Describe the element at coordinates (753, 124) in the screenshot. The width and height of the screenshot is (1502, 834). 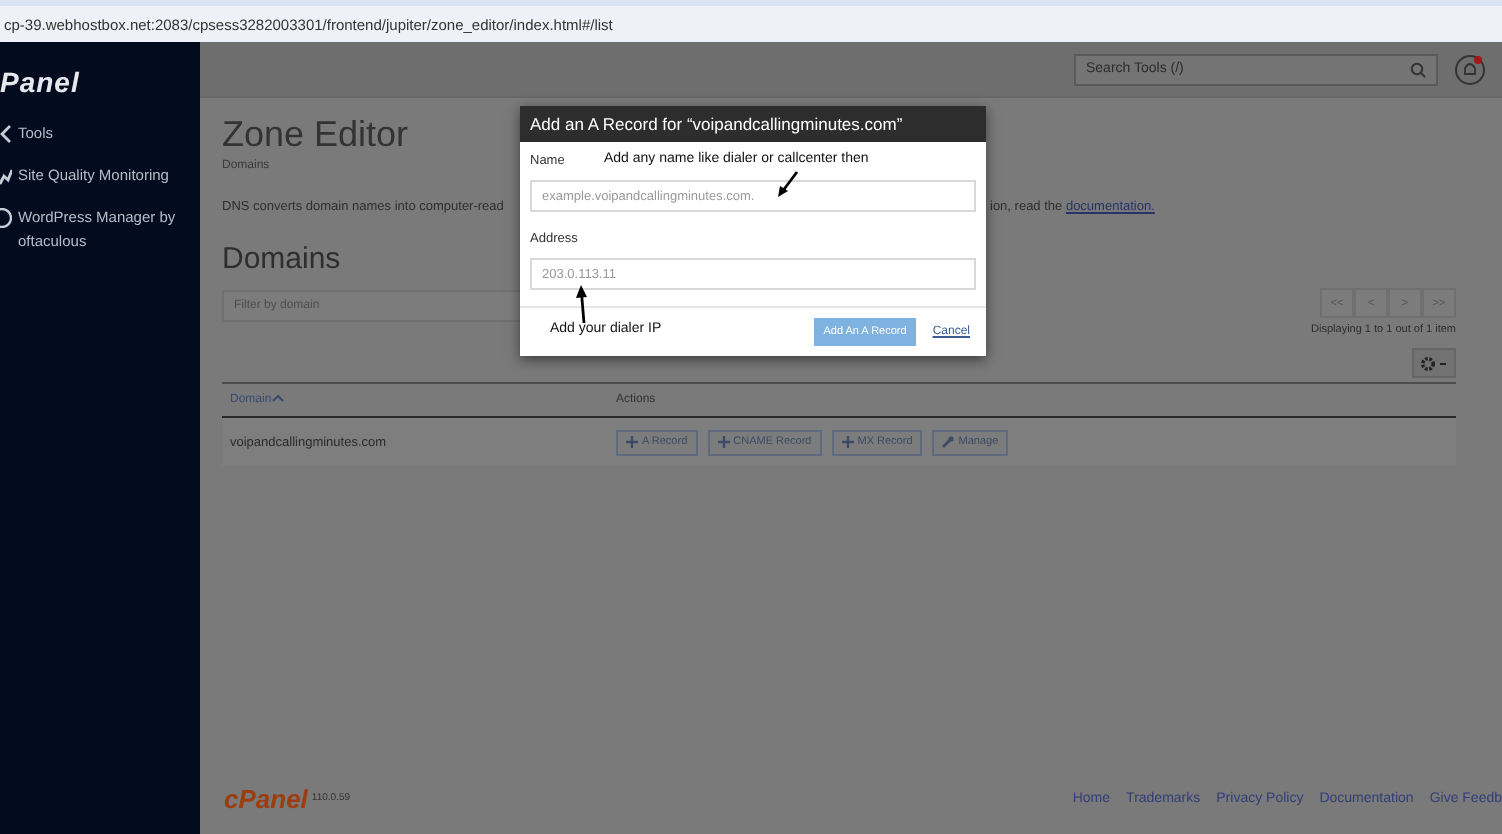
I see `dialog-title: Add an A Record for “voipandcallingminutes.com”` at that location.